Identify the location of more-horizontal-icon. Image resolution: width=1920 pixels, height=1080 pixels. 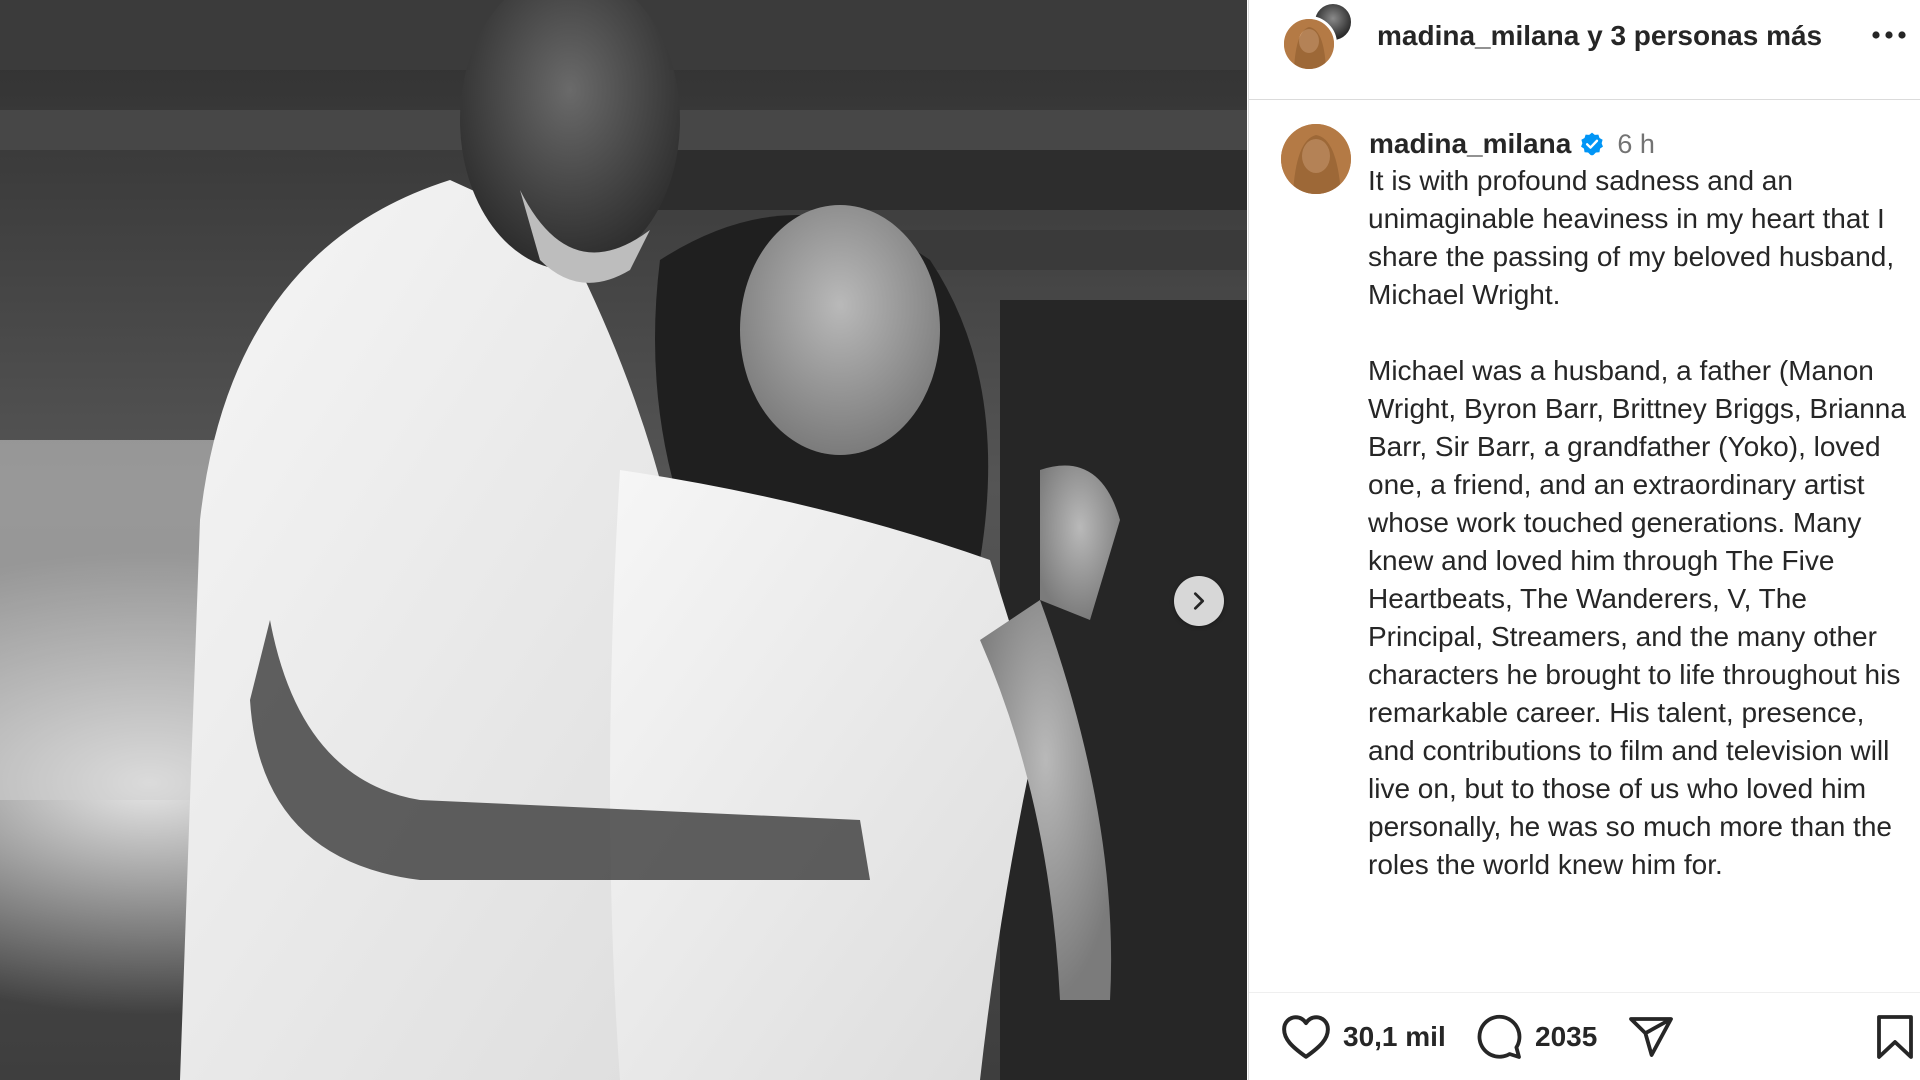
(1889, 35).